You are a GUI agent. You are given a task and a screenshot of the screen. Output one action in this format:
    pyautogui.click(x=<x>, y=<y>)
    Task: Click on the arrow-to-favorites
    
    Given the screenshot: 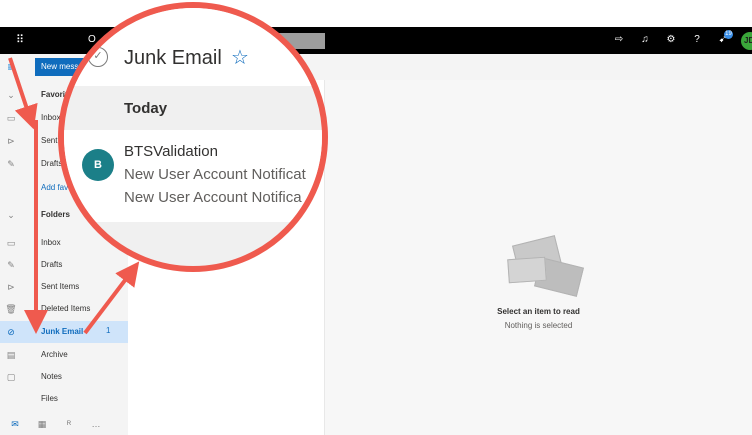 What is the action you would take?
    pyautogui.click(x=23, y=93)
    